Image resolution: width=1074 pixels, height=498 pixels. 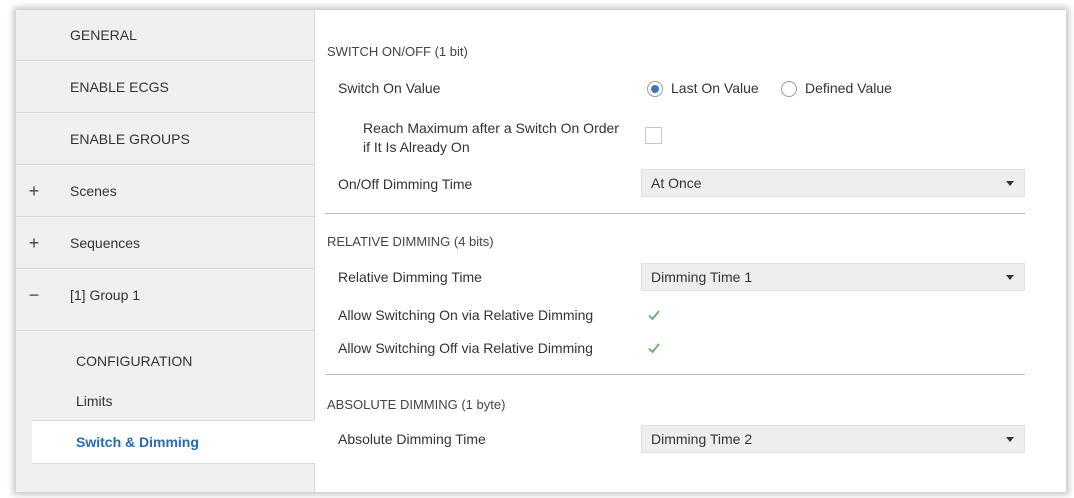 I want to click on radio-last-on-value-label: Last On Value, so click(x=715, y=88).